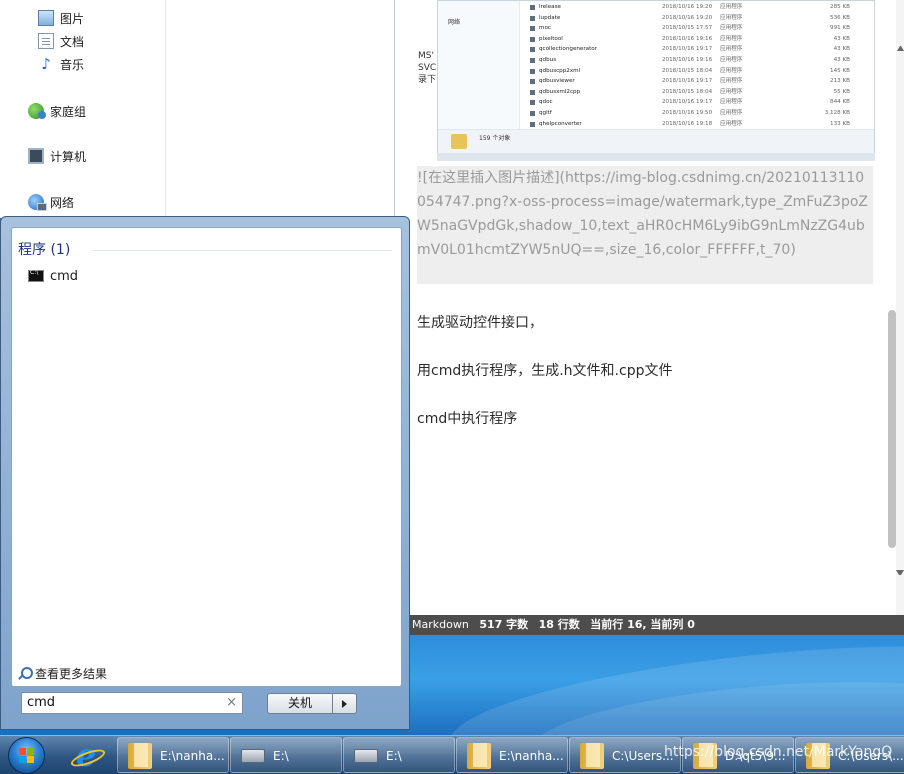 The height and width of the screenshot is (774, 904). I want to click on file-row: lupdate 2018/10/16 19:20 应用程序 536 KB, so click(700, 18).